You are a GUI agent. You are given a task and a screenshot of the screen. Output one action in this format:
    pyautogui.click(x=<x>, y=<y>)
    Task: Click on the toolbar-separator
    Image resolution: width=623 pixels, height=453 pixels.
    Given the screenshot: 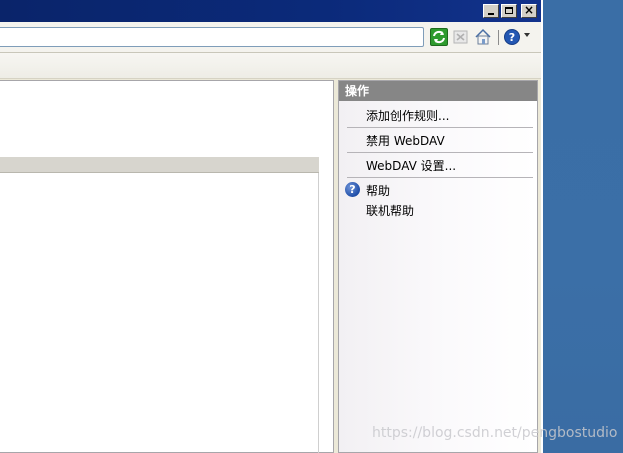 What is the action you would take?
    pyautogui.click(x=498, y=37)
    